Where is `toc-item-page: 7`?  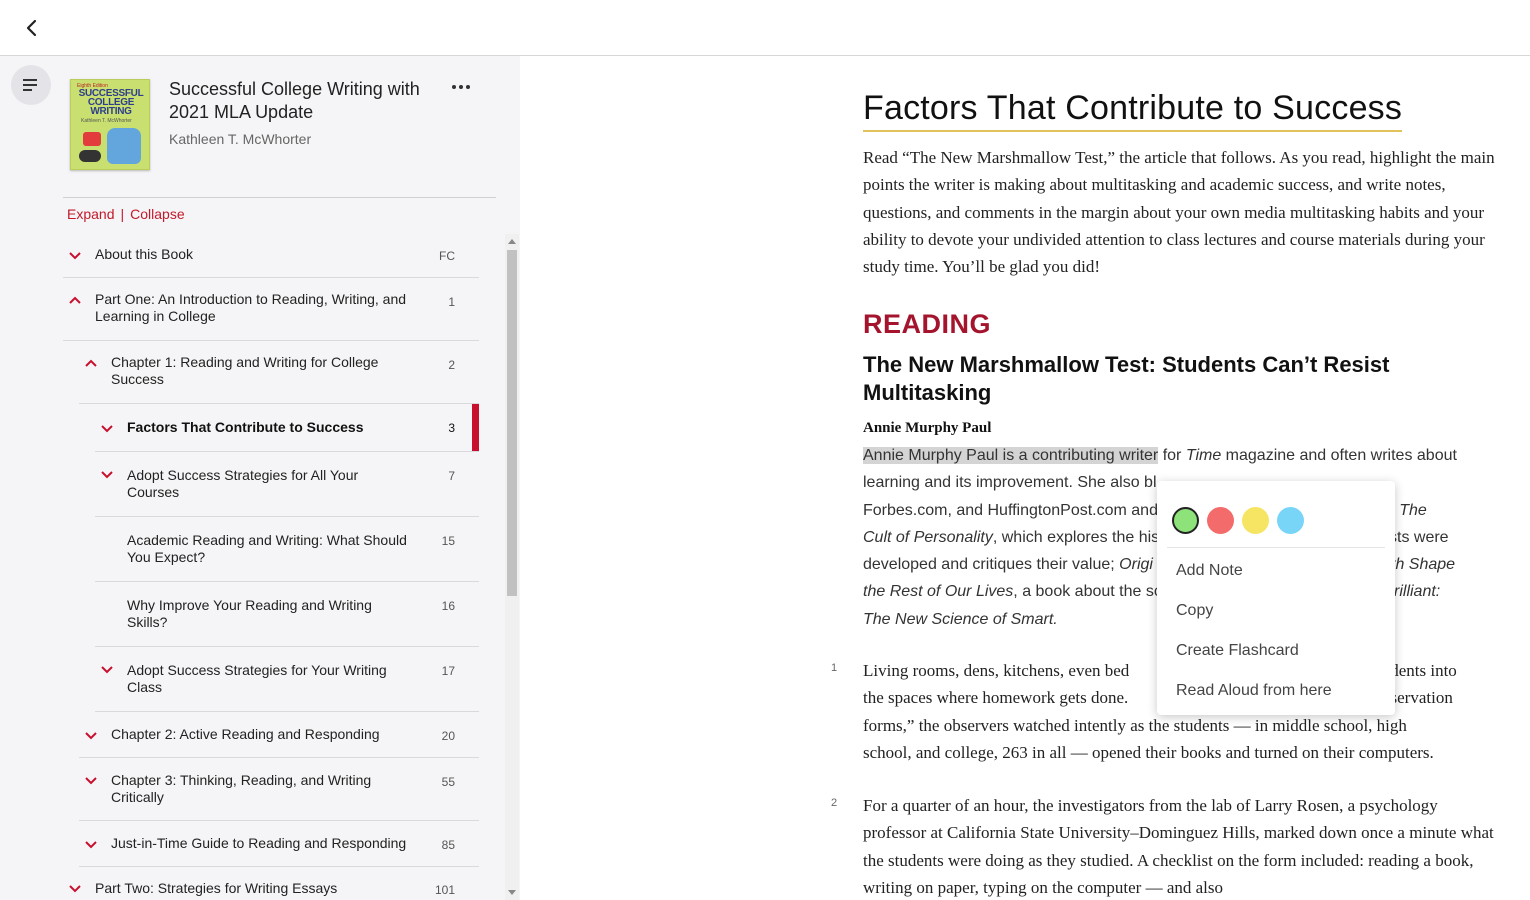
toc-item-page: 7 is located at coordinates (451, 476).